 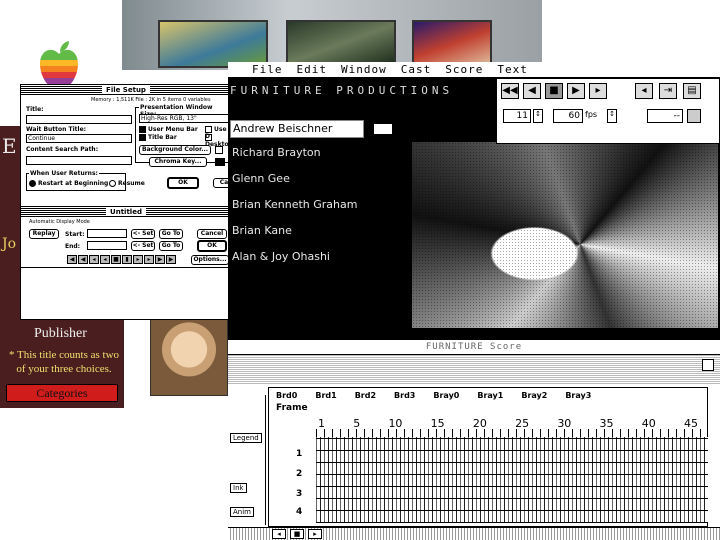 I want to click on step-forward-button: ▸, so click(x=149, y=259).